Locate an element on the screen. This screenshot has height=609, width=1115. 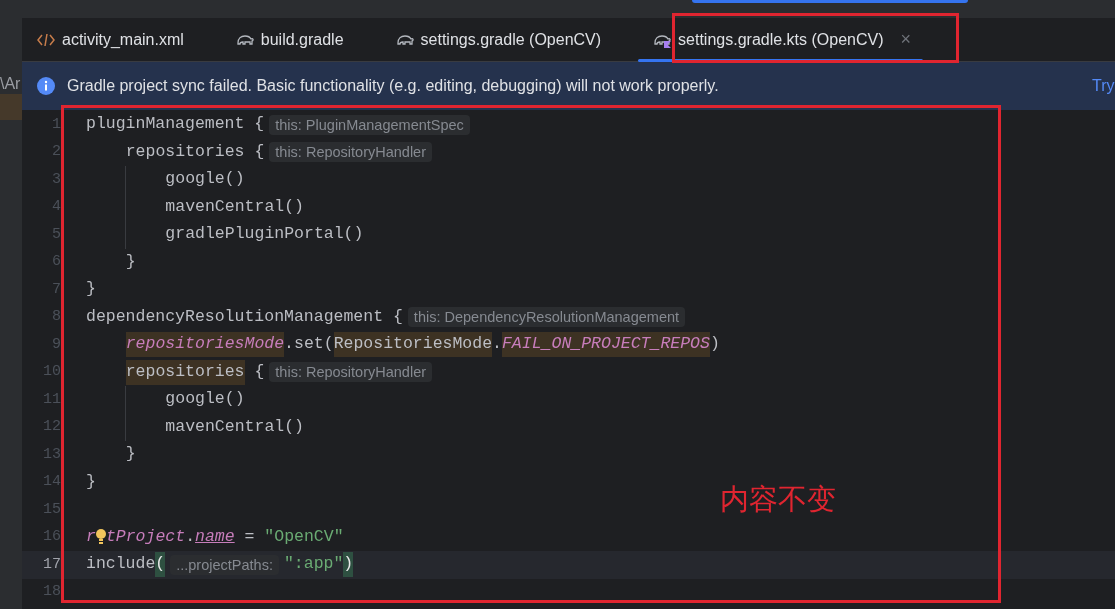
code-text: gradlePluginPortal() is located at coordinates (264, 234).